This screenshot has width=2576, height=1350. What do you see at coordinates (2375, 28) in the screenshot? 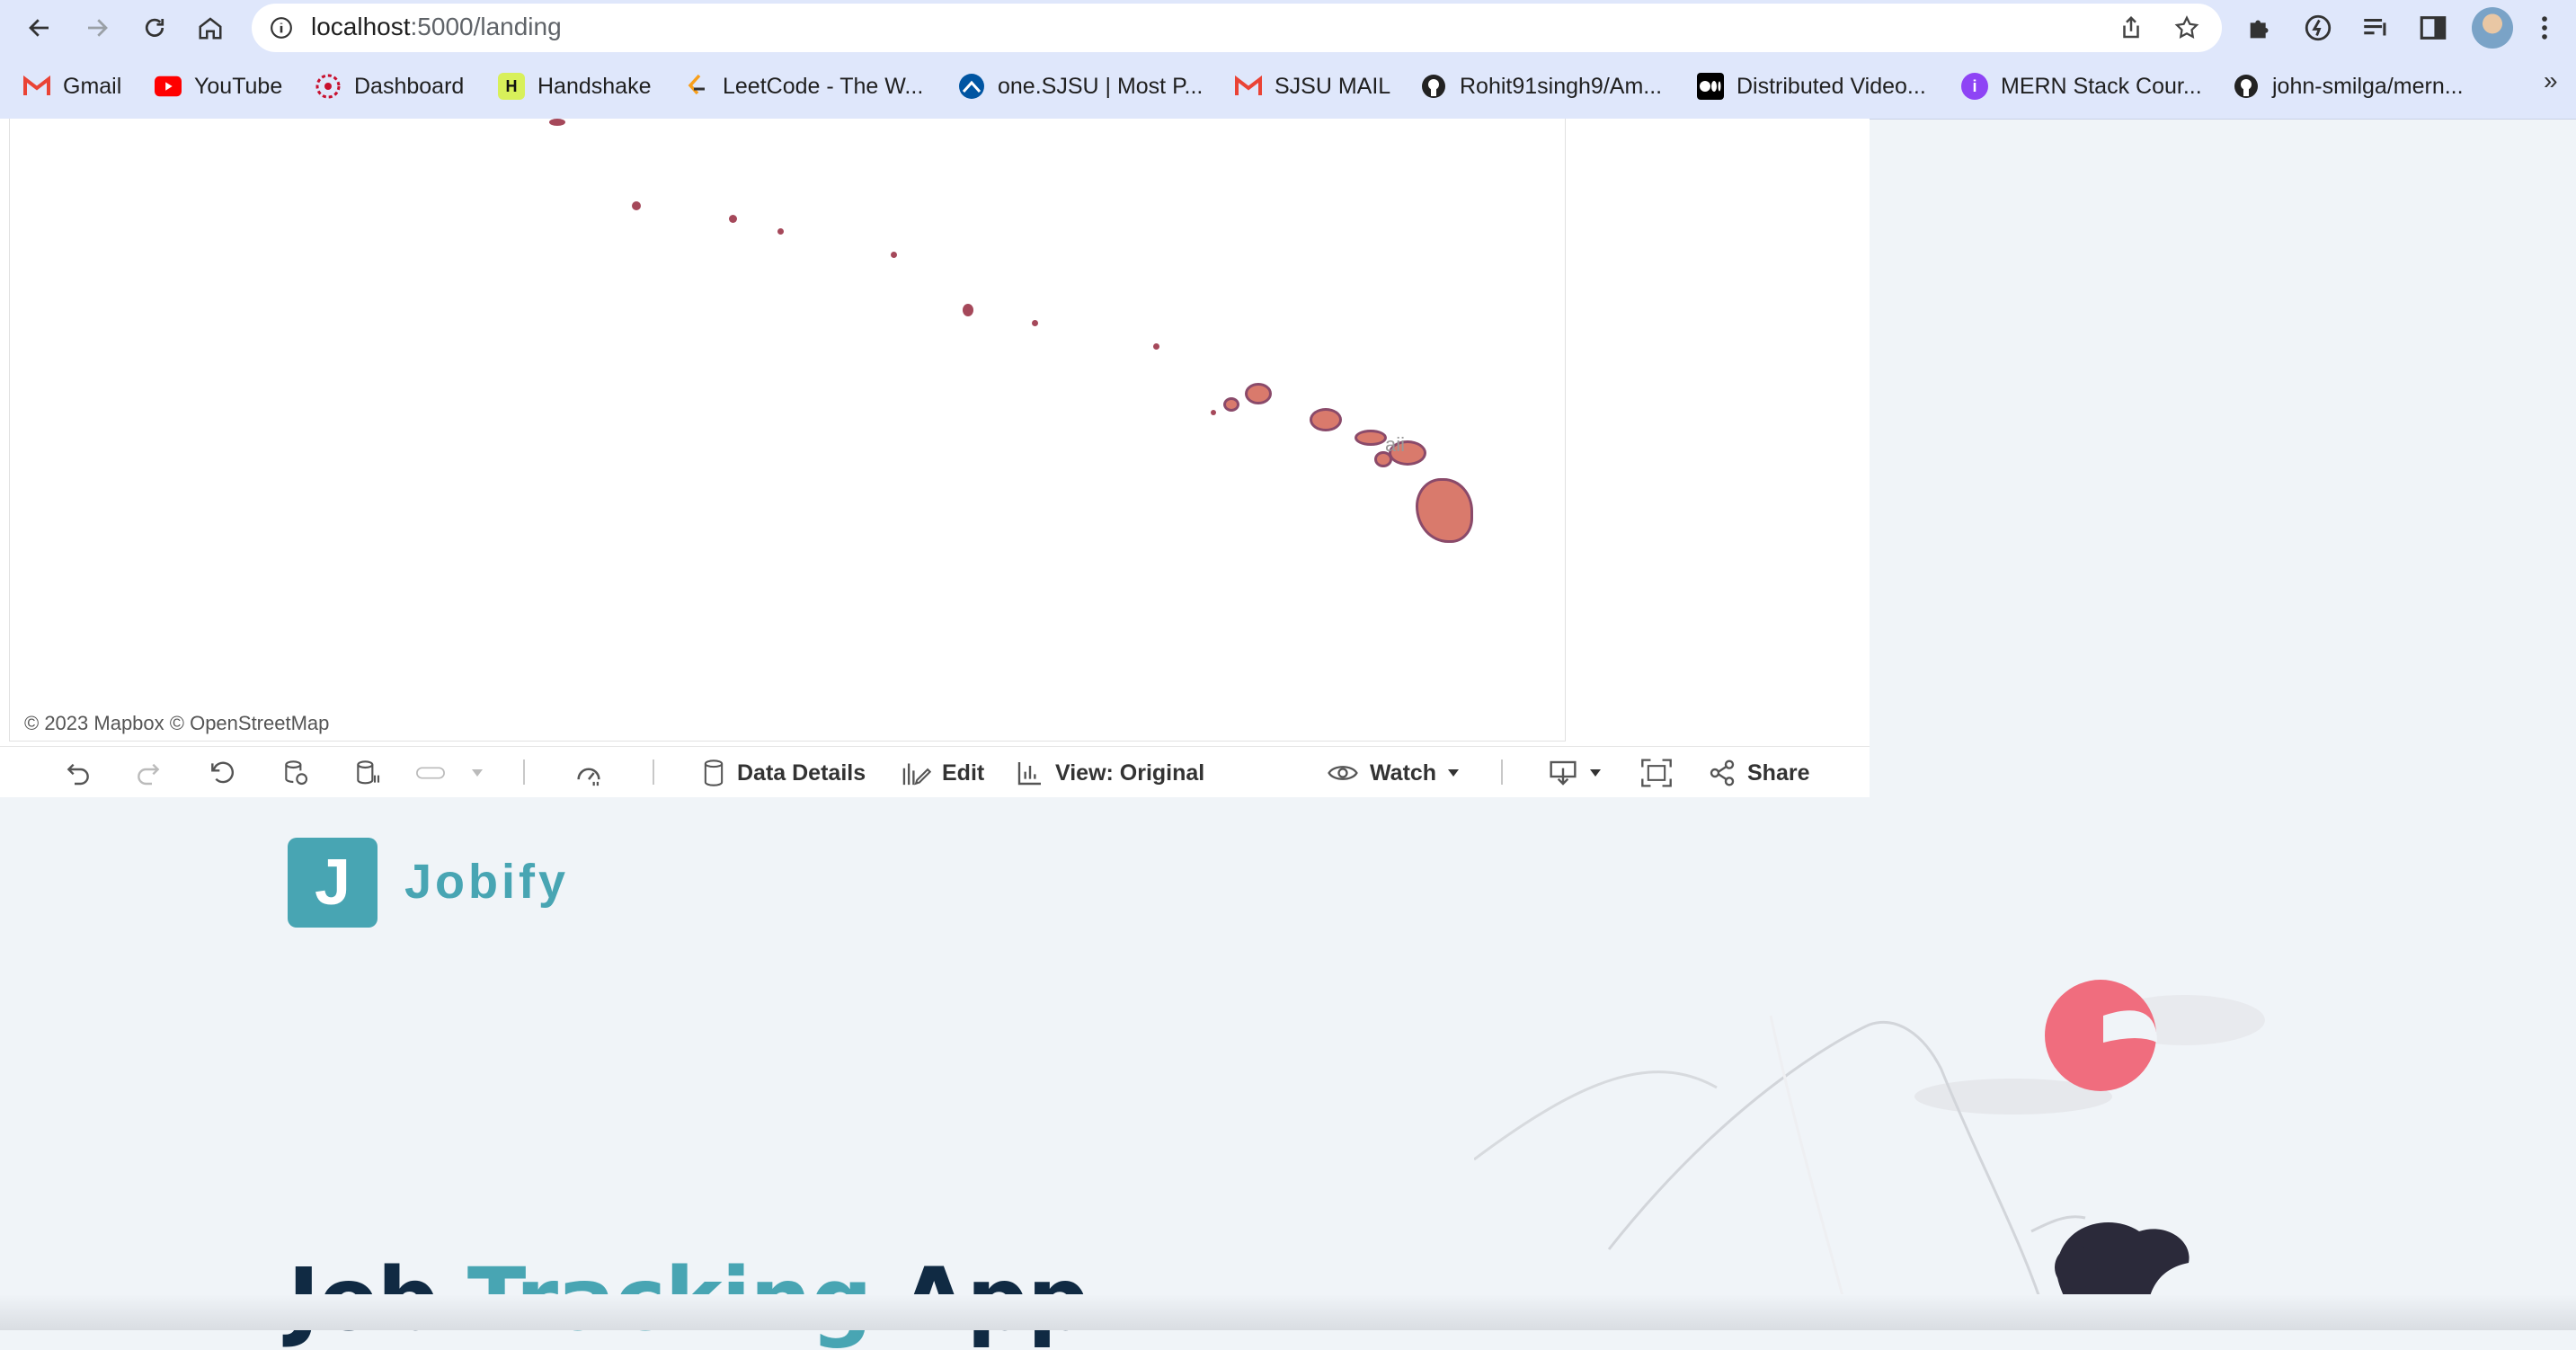
I see `reading-list-icon` at bounding box center [2375, 28].